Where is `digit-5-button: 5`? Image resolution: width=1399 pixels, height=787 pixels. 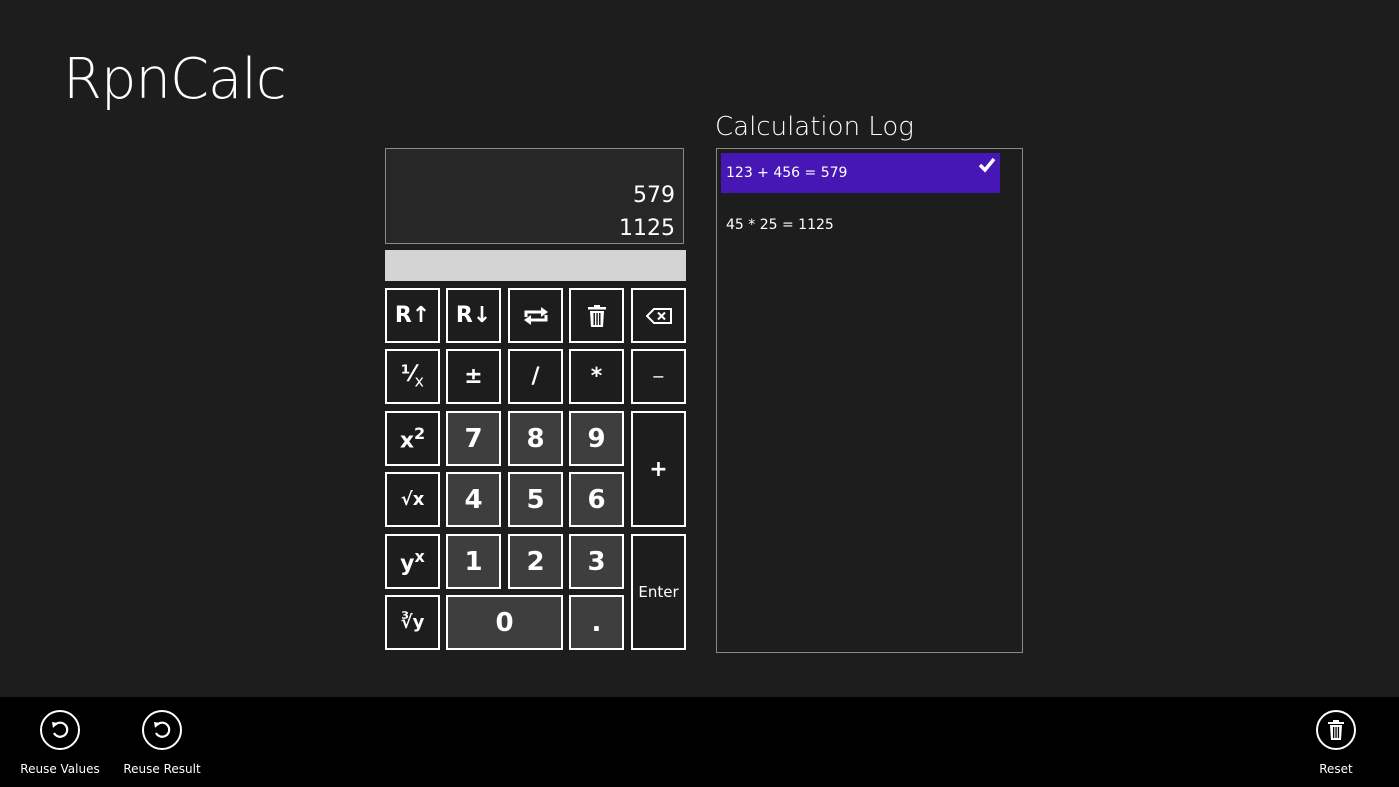 digit-5-button: 5 is located at coordinates (535, 499).